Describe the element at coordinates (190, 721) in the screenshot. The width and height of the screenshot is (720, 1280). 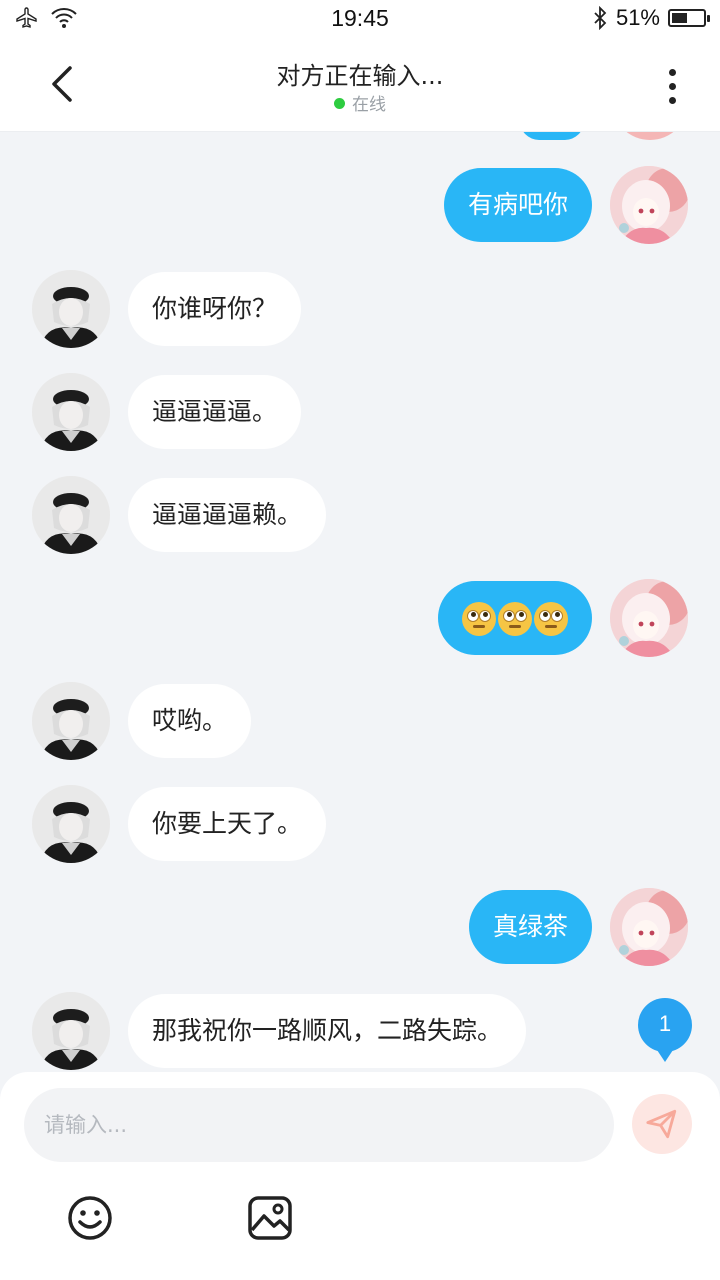
I see `message-bubble: 哎哟。` at that location.